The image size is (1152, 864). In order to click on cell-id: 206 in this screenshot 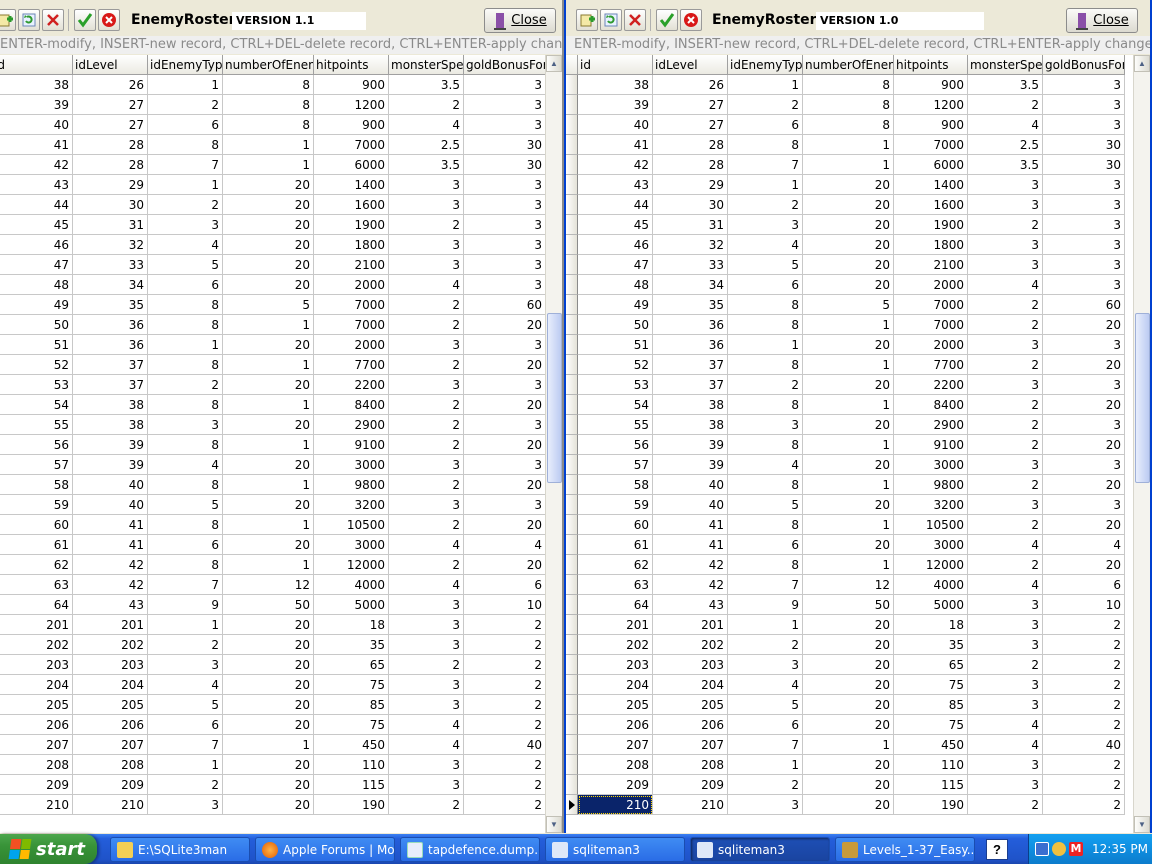, I will do `click(36, 725)`.